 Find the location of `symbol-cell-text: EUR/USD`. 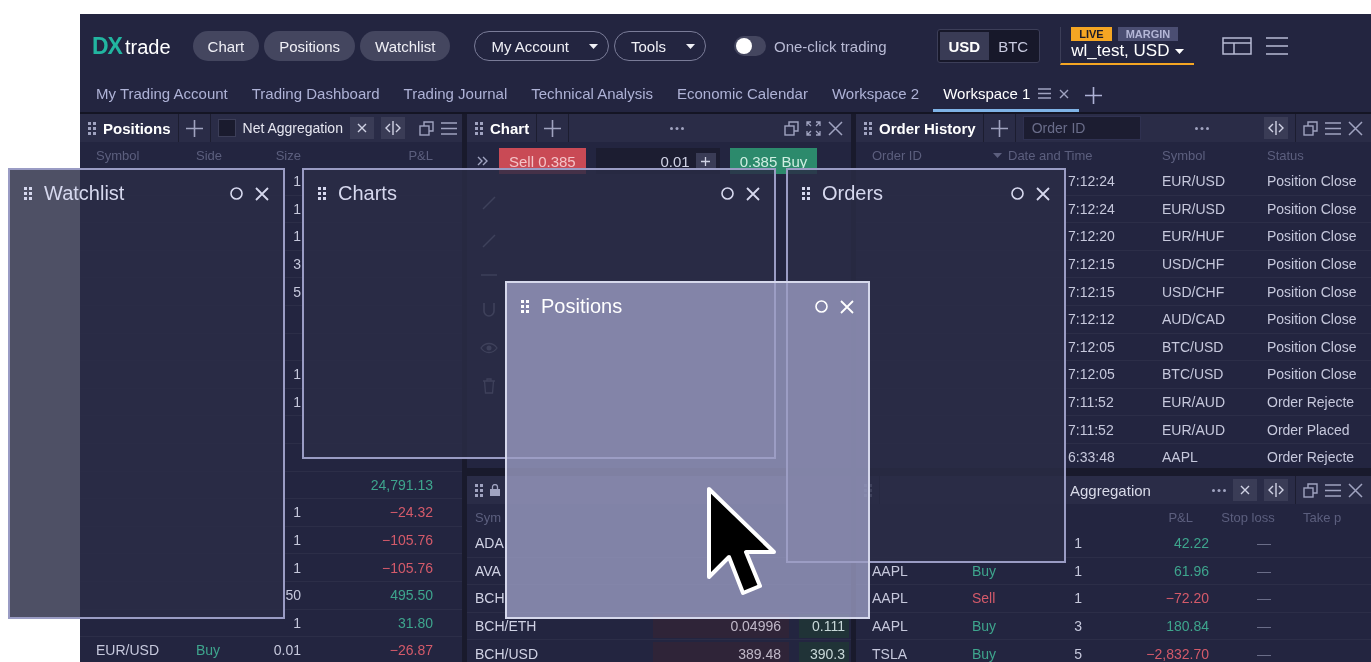

symbol-cell-text: EUR/USD is located at coordinates (128, 650).